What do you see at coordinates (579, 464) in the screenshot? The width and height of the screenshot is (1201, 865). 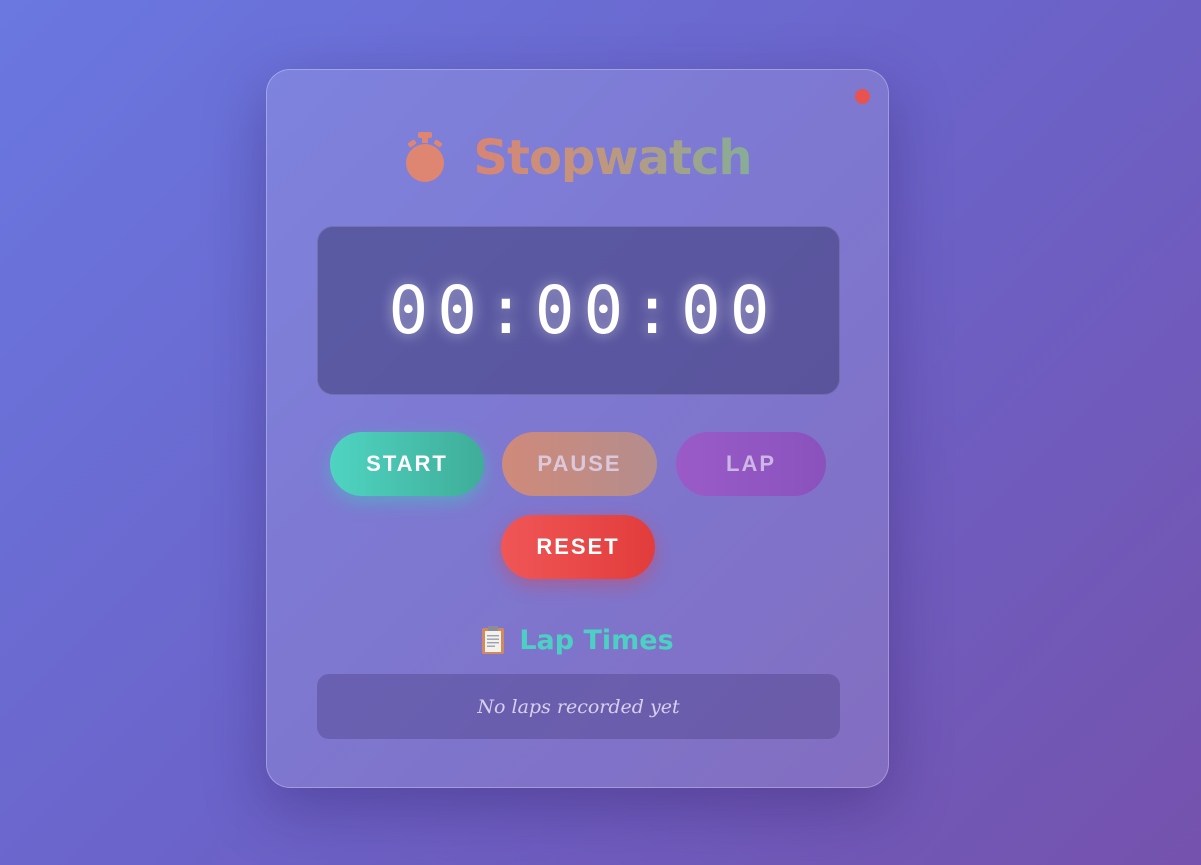 I see `pause-button: PAUSE` at bounding box center [579, 464].